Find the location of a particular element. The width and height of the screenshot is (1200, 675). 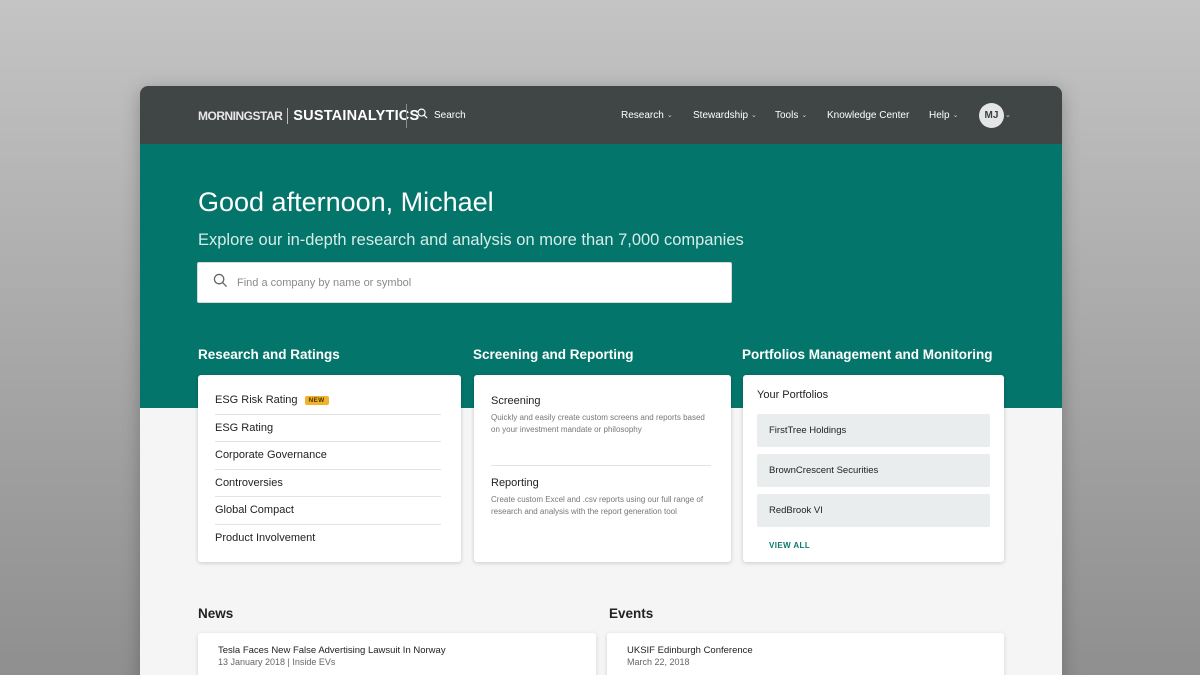

new-badge: NEW is located at coordinates (316, 400).